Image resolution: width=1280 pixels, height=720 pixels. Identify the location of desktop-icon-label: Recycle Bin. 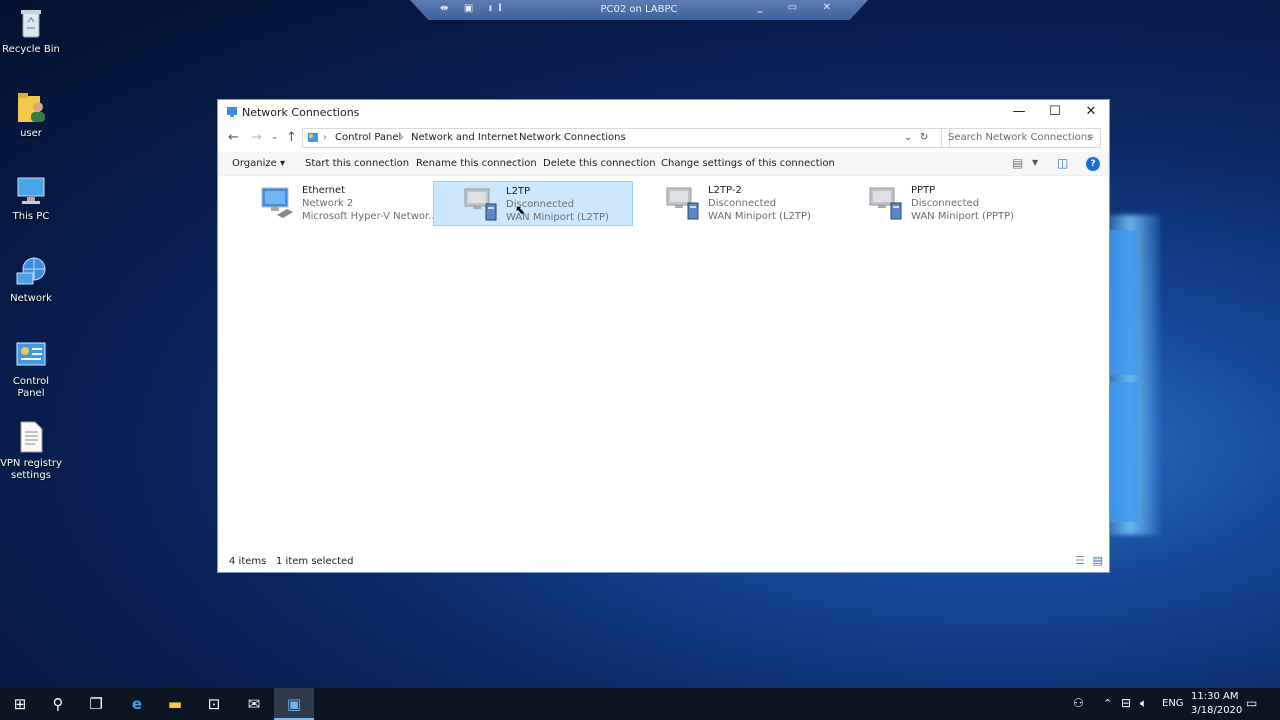
(31, 49).